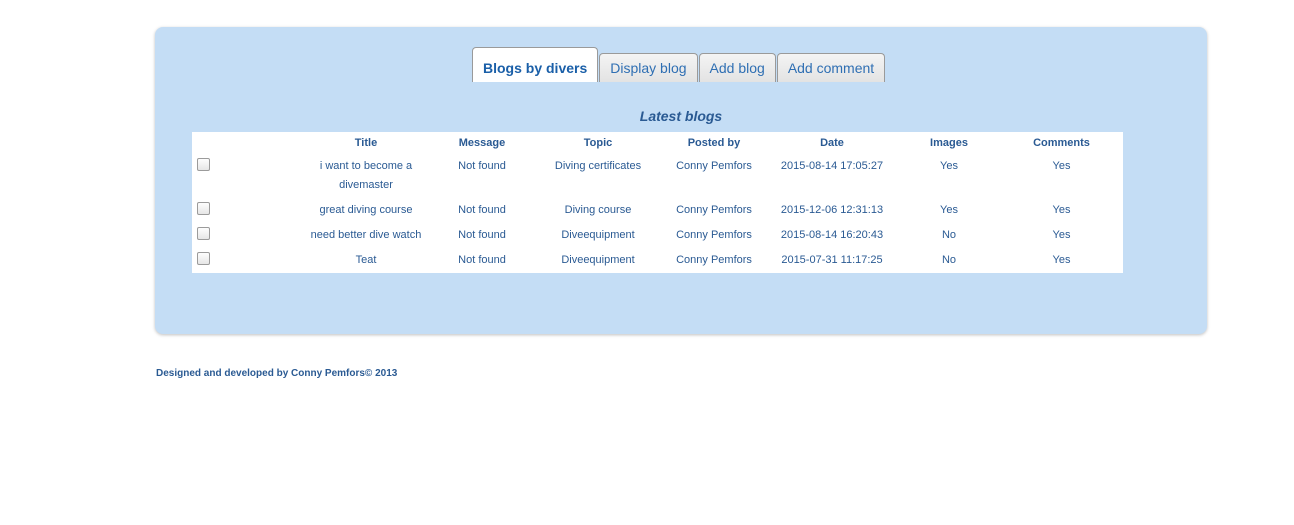 The height and width of the screenshot is (525, 1294). I want to click on cell-date: 2015-08-14 17:05:27, so click(832, 166).